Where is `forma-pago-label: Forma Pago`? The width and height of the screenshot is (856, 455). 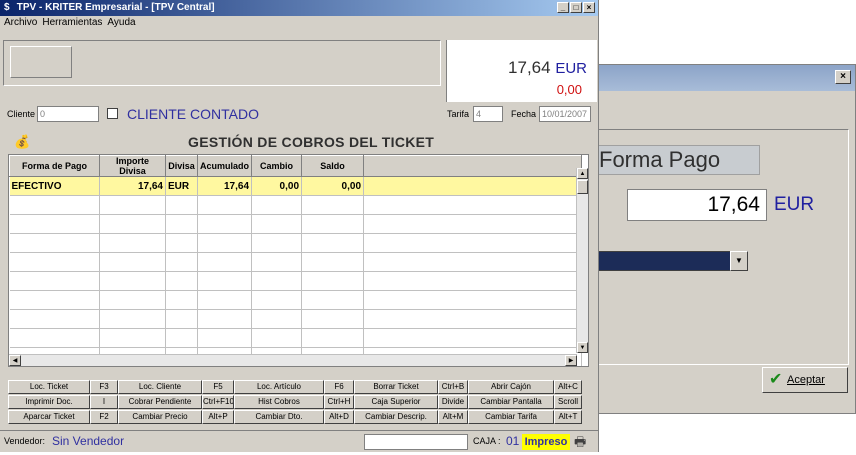 forma-pago-label: Forma Pago is located at coordinates (679, 160).